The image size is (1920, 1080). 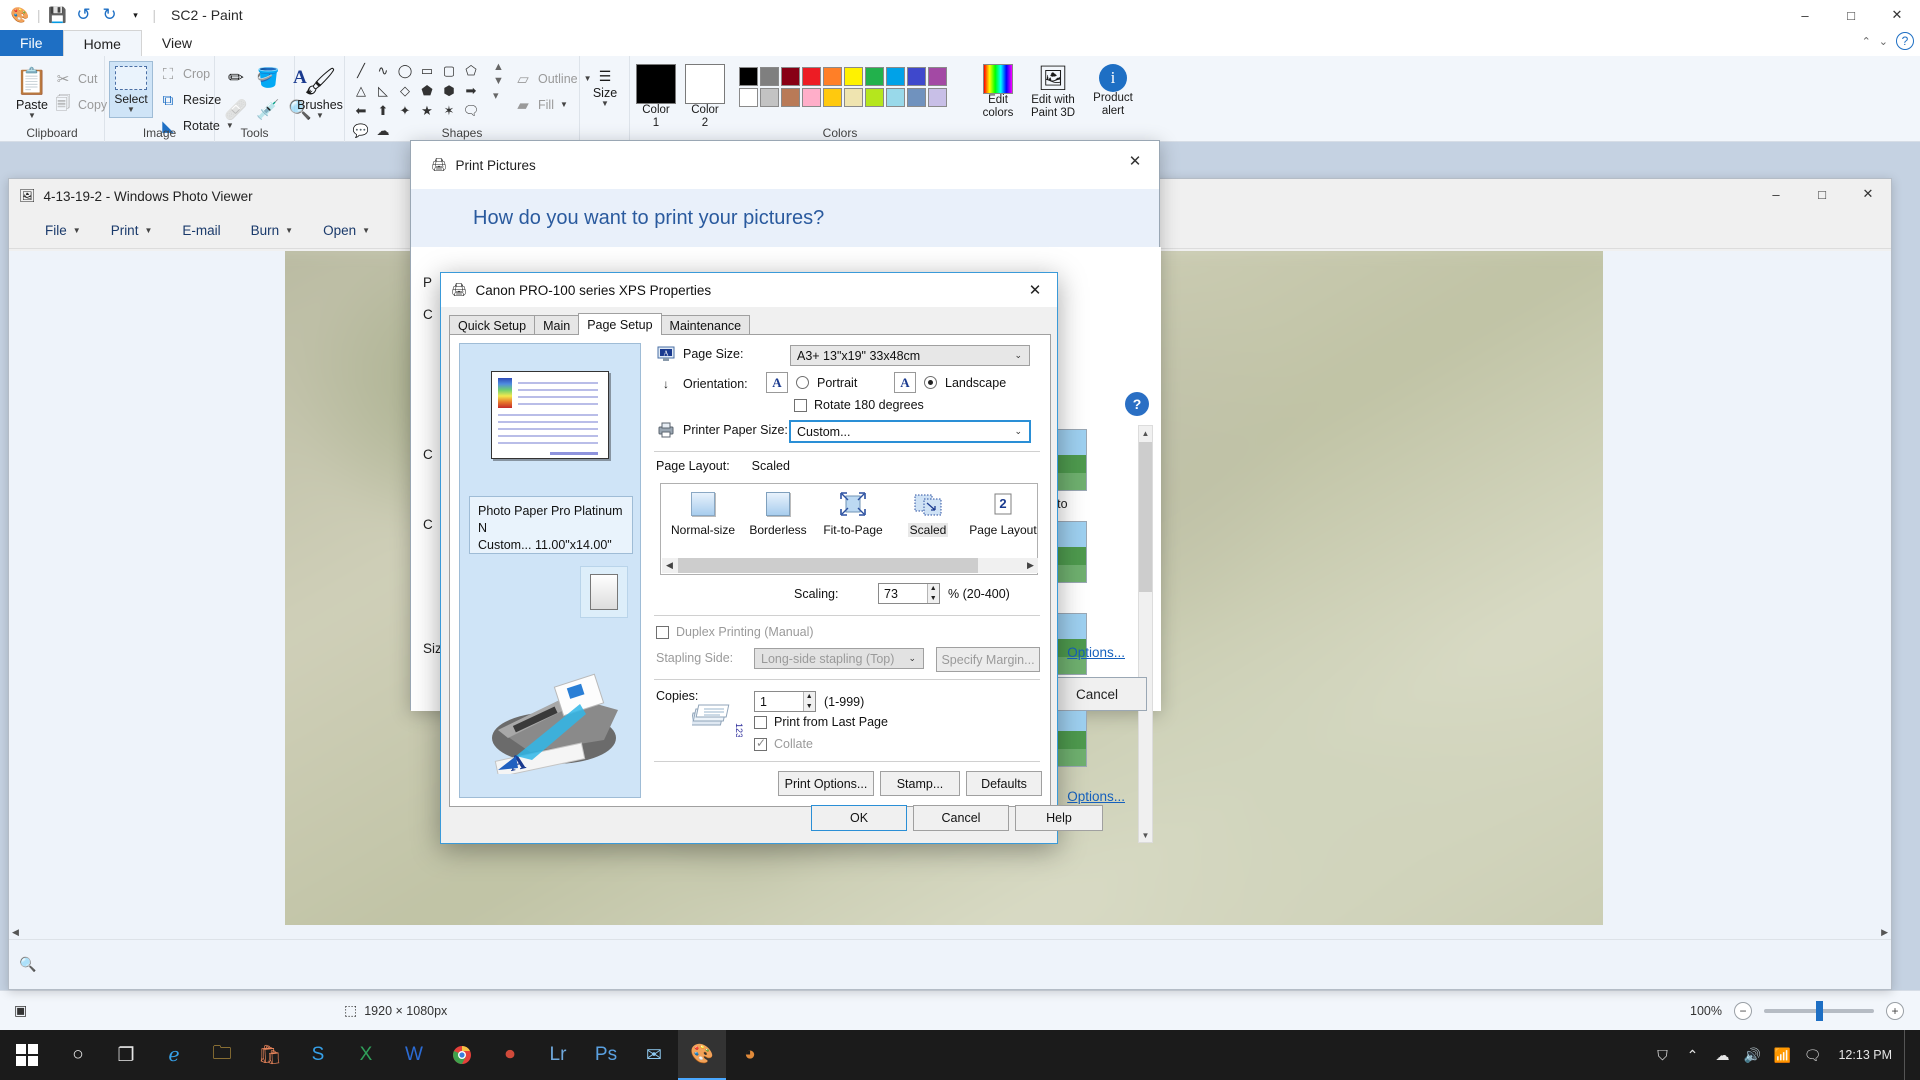 I want to click on scroll-up-icon: ▲, so click(x=1145, y=433).